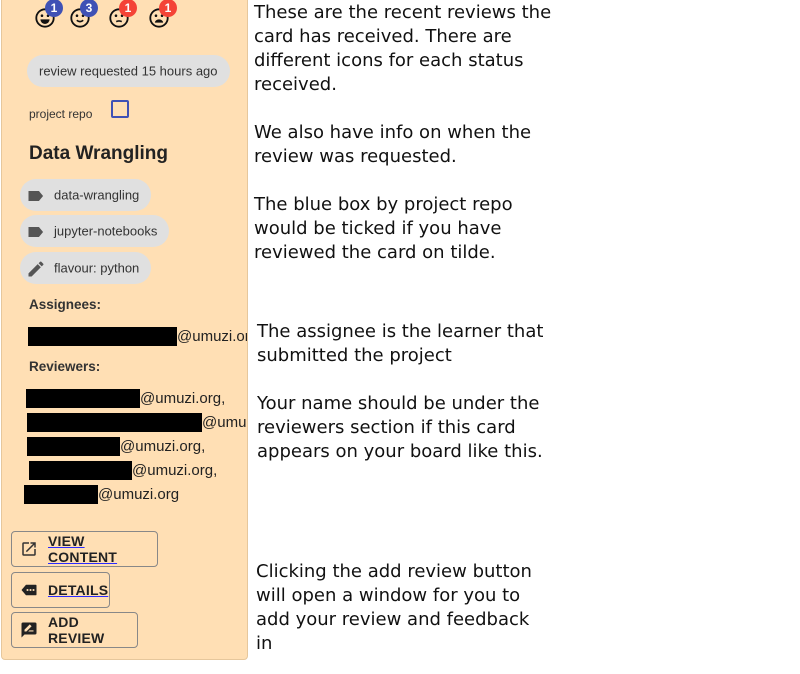 The image size is (800, 674). What do you see at coordinates (36, 269) in the screenshot?
I see `pencil-icon` at bounding box center [36, 269].